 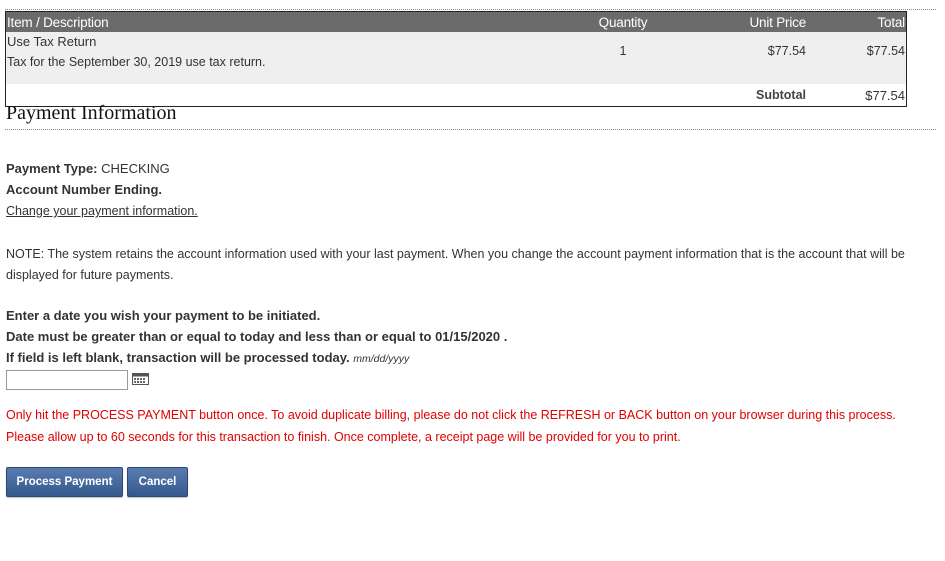 What do you see at coordinates (157, 482) in the screenshot?
I see `cancel-button: Cancel` at bounding box center [157, 482].